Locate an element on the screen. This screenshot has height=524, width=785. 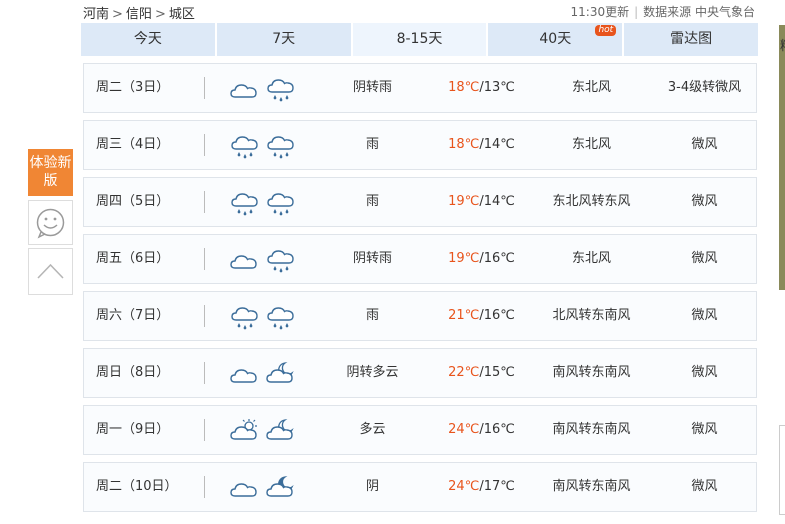
temperature: 24℃/17℃ is located at coordinates (481, 487).